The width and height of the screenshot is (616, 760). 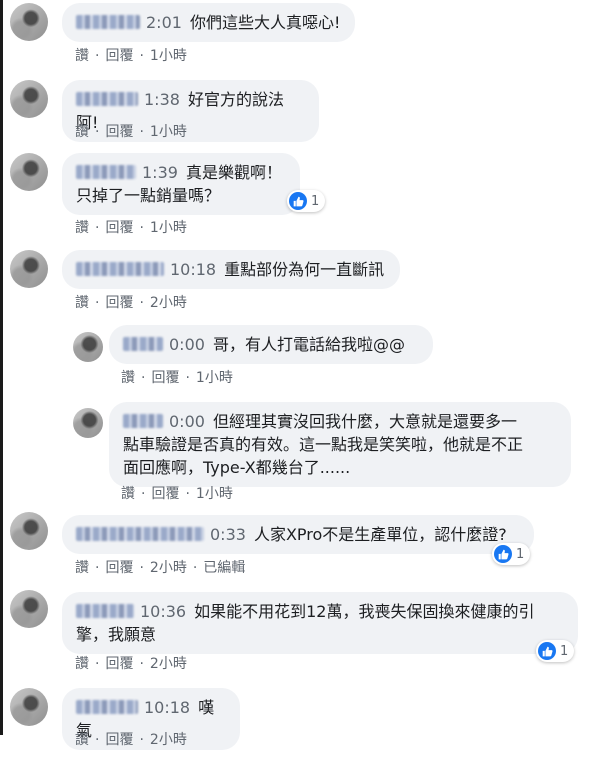 I want to click on edited-label: 已編輯, so click(x=224, y=568).